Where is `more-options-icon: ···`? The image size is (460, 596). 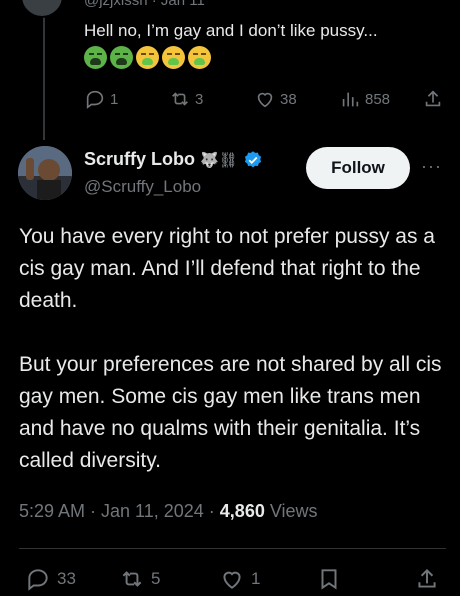 more-options-icon: ··· is located at coordinates (431, 166).